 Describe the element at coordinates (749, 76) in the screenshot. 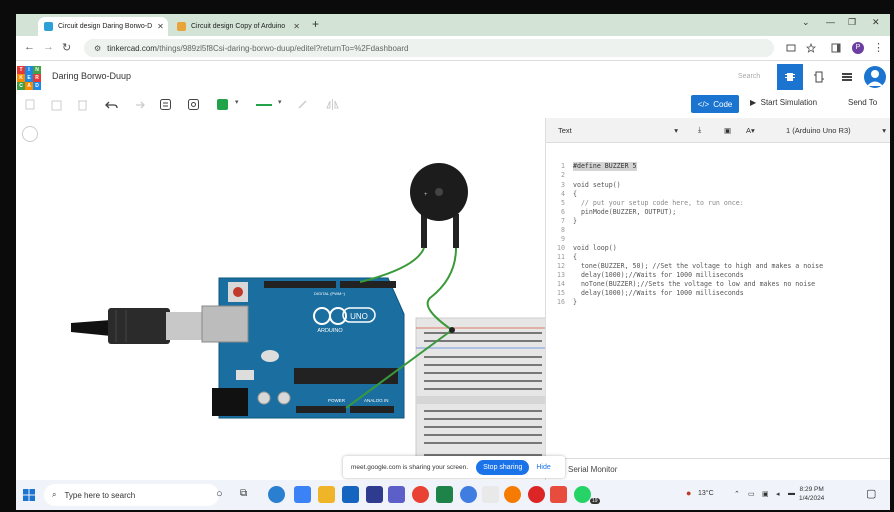

I see `header-search: Search` at that location.